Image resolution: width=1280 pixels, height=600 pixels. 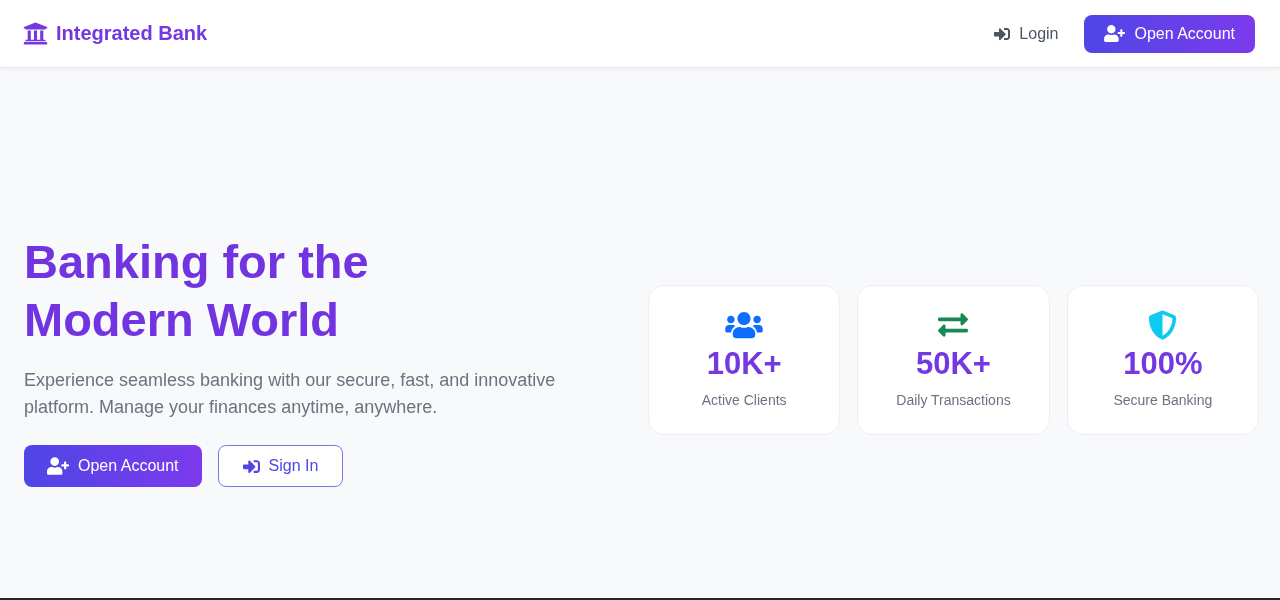 What do you see at coordinates (953, 400) in the screenshot?
I see `stat-label: Daily Transactions` at bounding box center [953, 400].